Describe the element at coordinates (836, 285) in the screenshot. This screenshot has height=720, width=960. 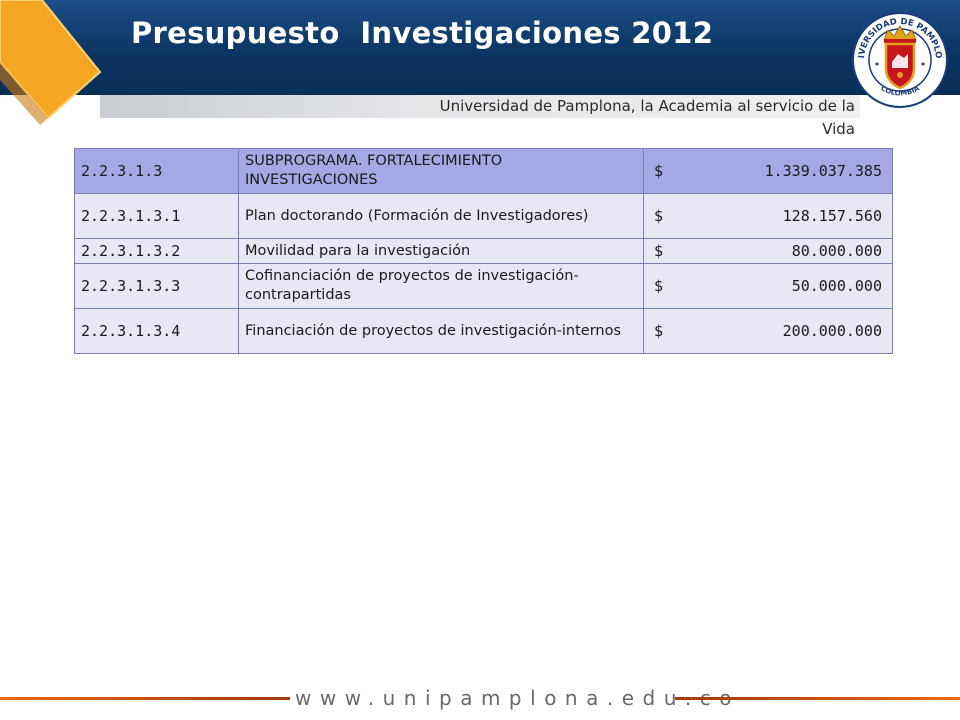
I see `budget-amount: 50.000.000` at that location.